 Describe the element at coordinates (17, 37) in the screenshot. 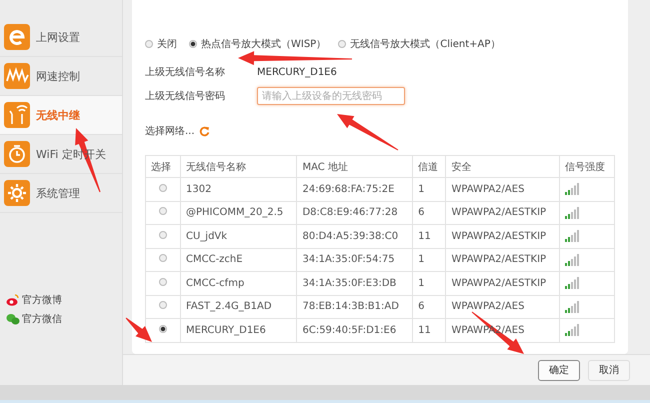

I see `letter-e-icon` at that location.